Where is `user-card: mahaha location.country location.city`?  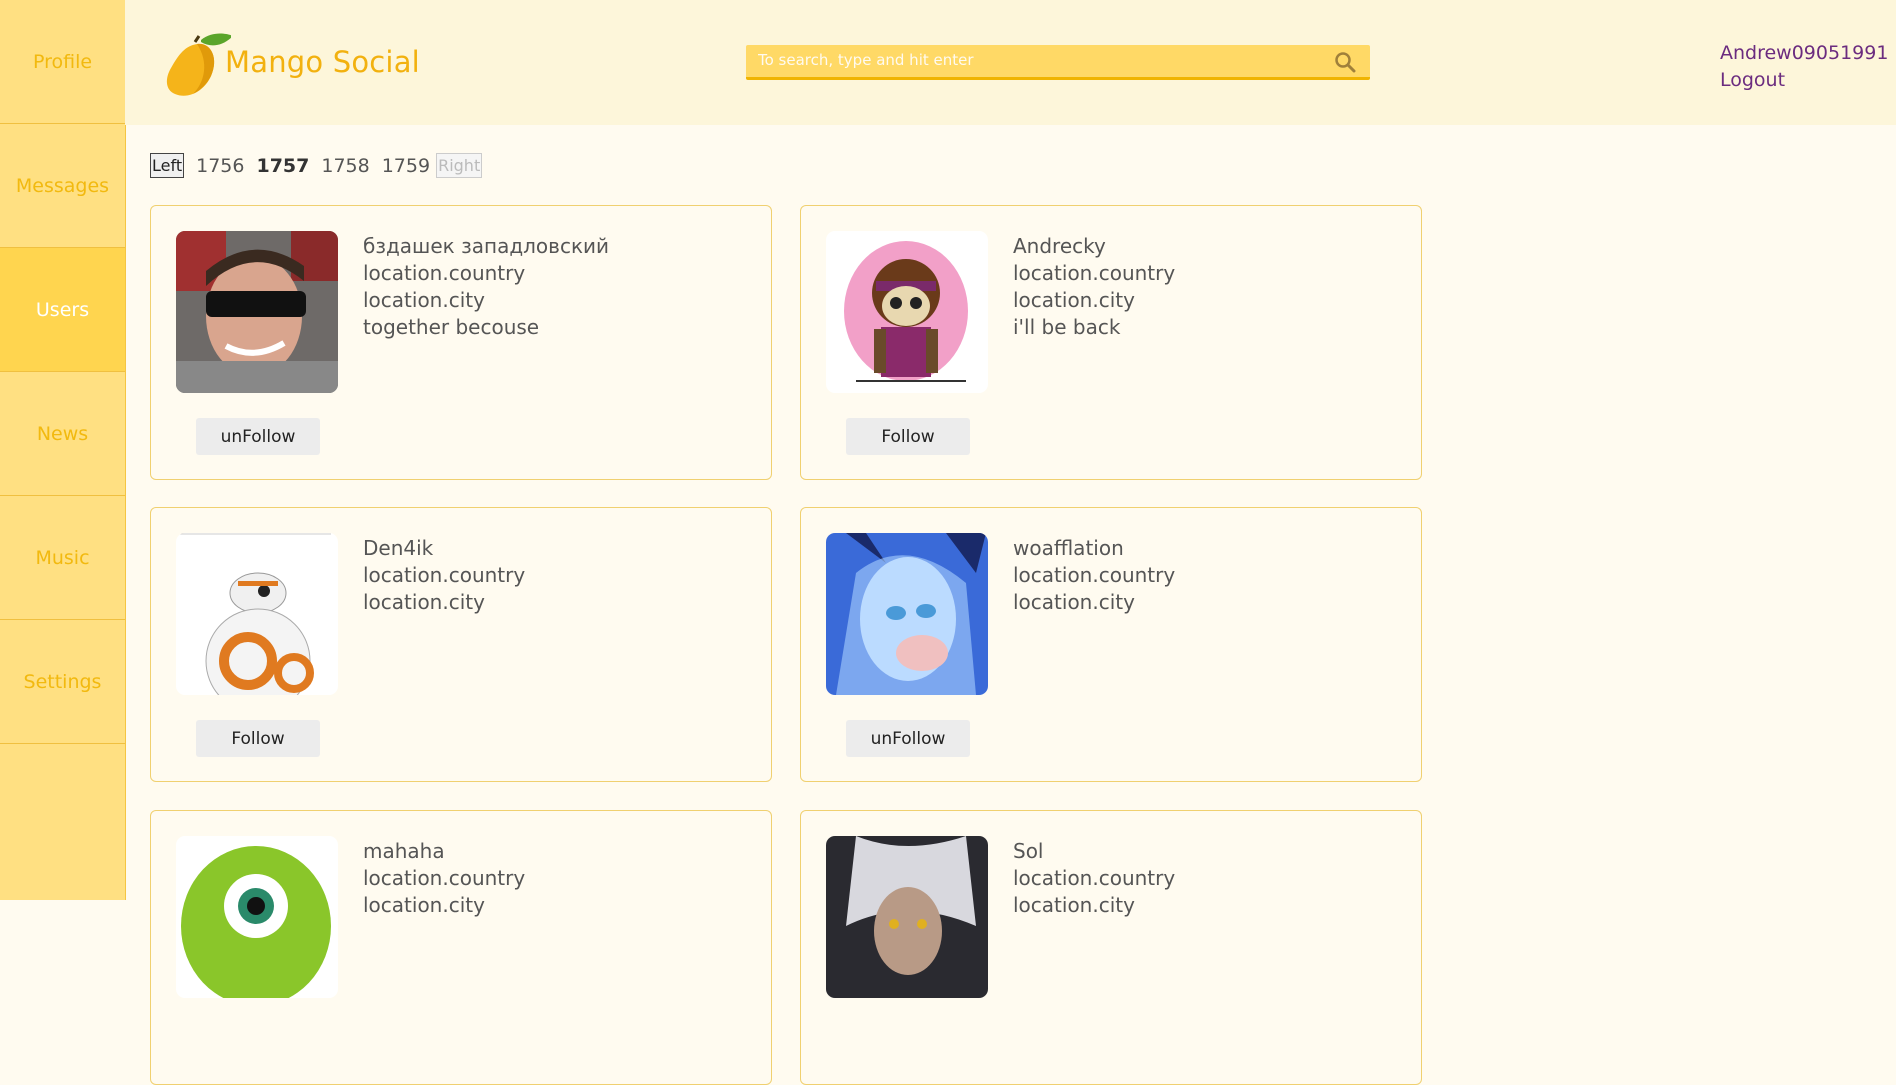 user-card: mahaha location.country location.city is located at coordinates (461, 947).